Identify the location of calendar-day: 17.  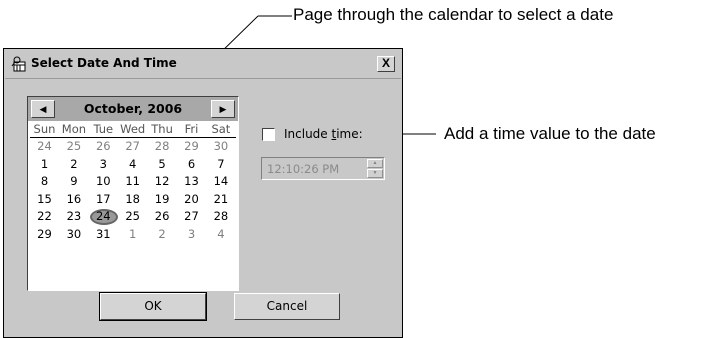
(103, 199).